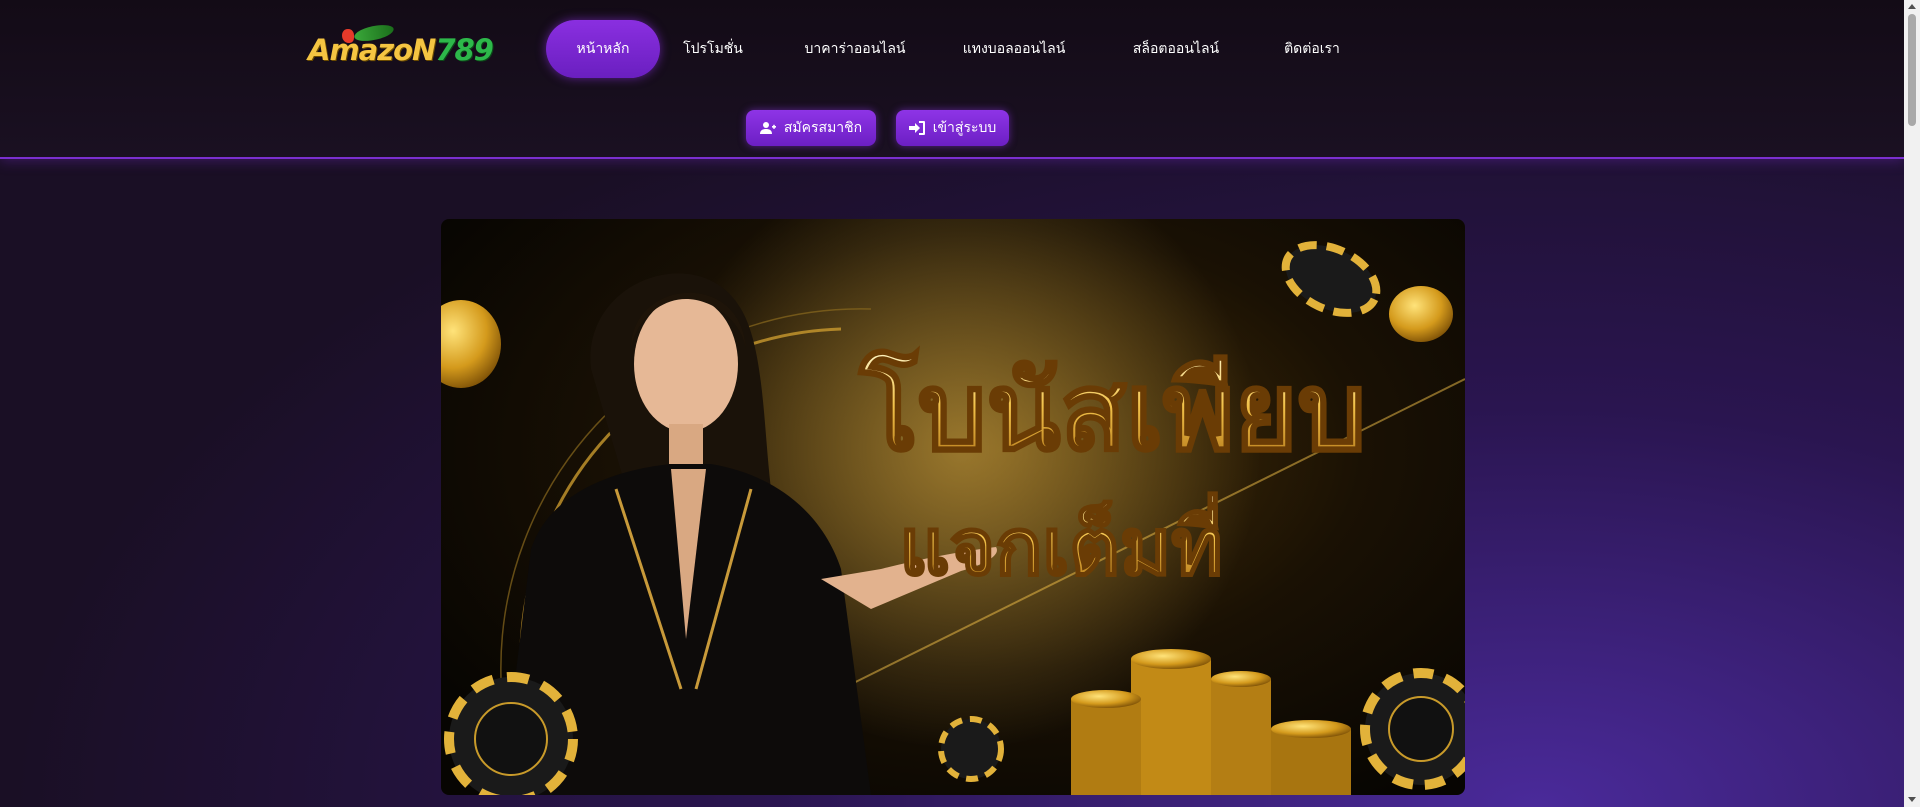 The height and width of the screenshot is (807, 1920). I want to click on page-scrollbar, so click(1912, 403).